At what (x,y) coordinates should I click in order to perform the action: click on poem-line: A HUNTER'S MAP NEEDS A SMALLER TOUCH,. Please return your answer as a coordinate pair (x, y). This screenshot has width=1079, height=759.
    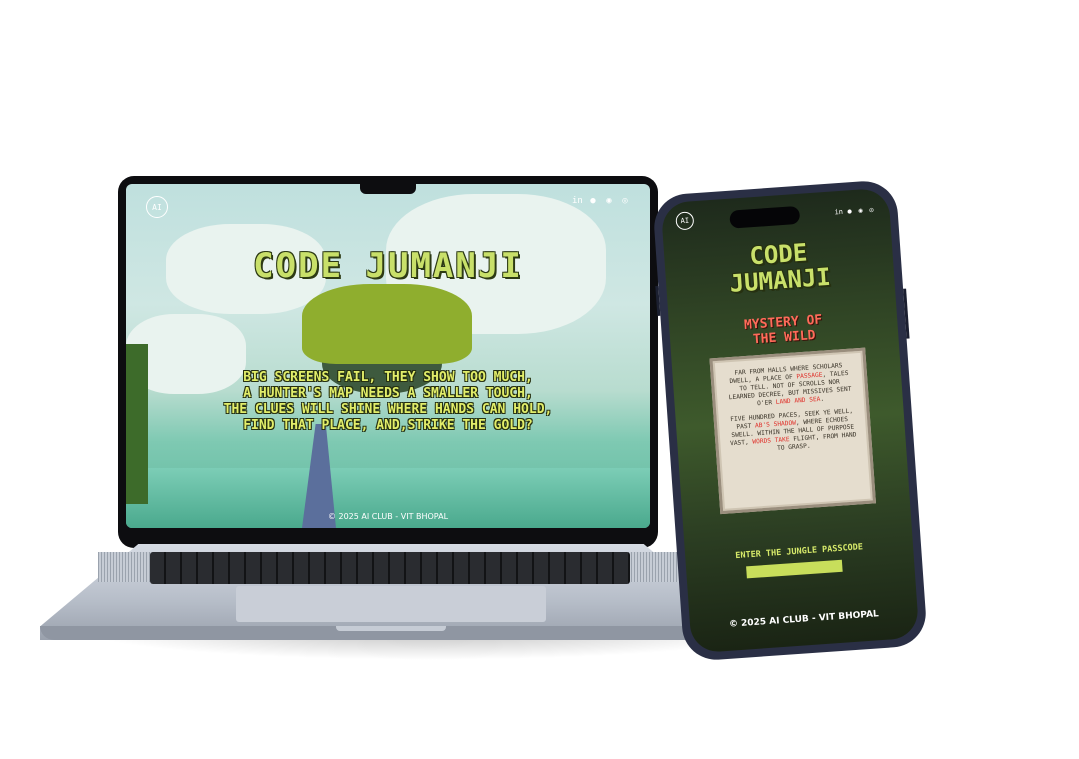
    Looking at the image, I should click on (388, 393).